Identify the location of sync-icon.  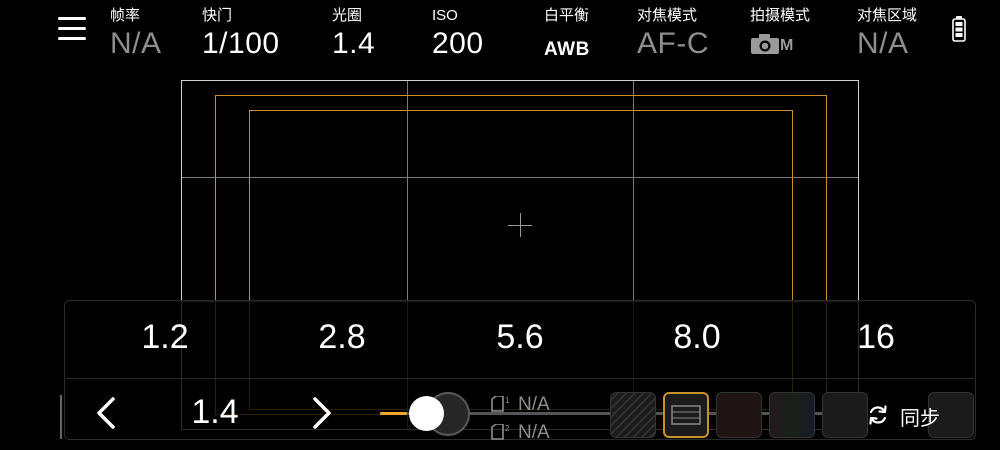
(878, 415).